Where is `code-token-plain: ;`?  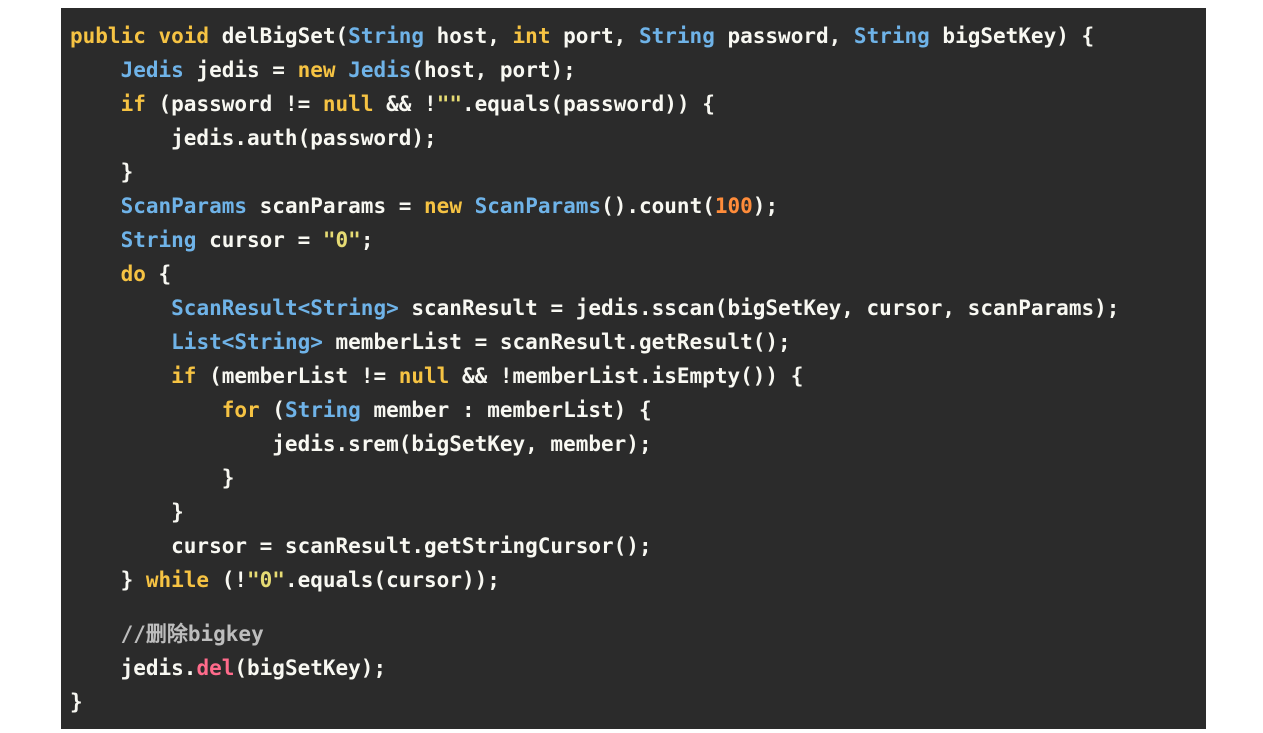
code-token-plain: ; is located at coordinates (367, 240).